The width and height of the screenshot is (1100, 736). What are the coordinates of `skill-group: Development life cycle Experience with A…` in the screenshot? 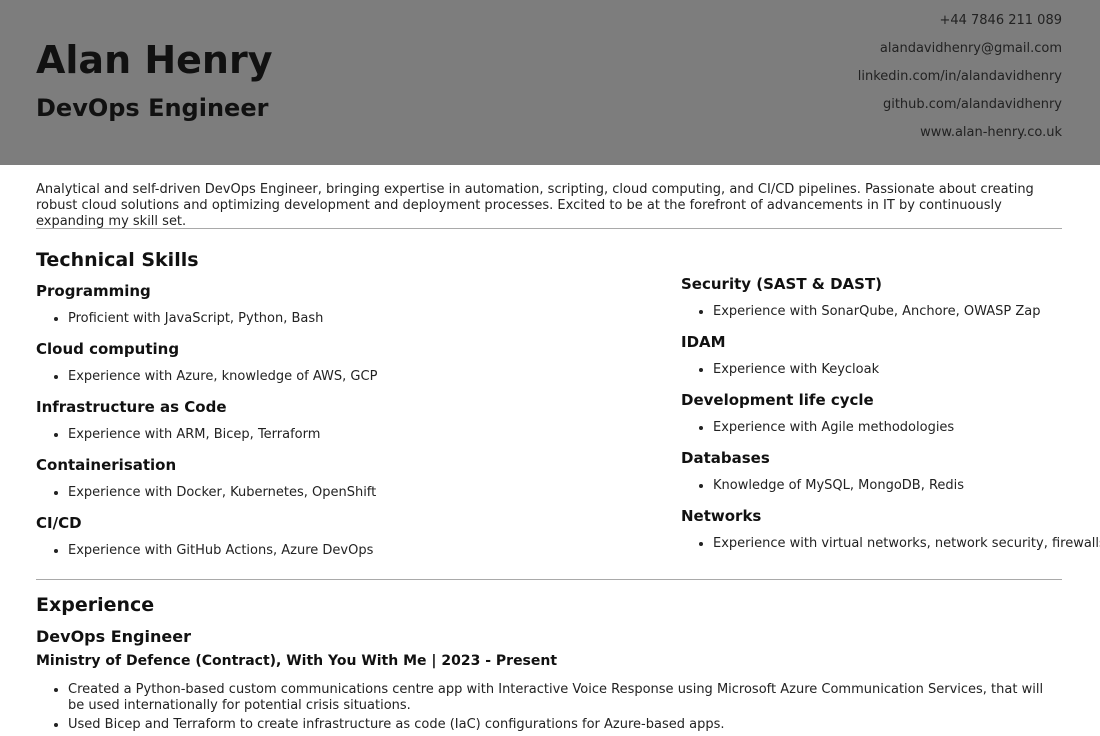 It's located at (890, 420).